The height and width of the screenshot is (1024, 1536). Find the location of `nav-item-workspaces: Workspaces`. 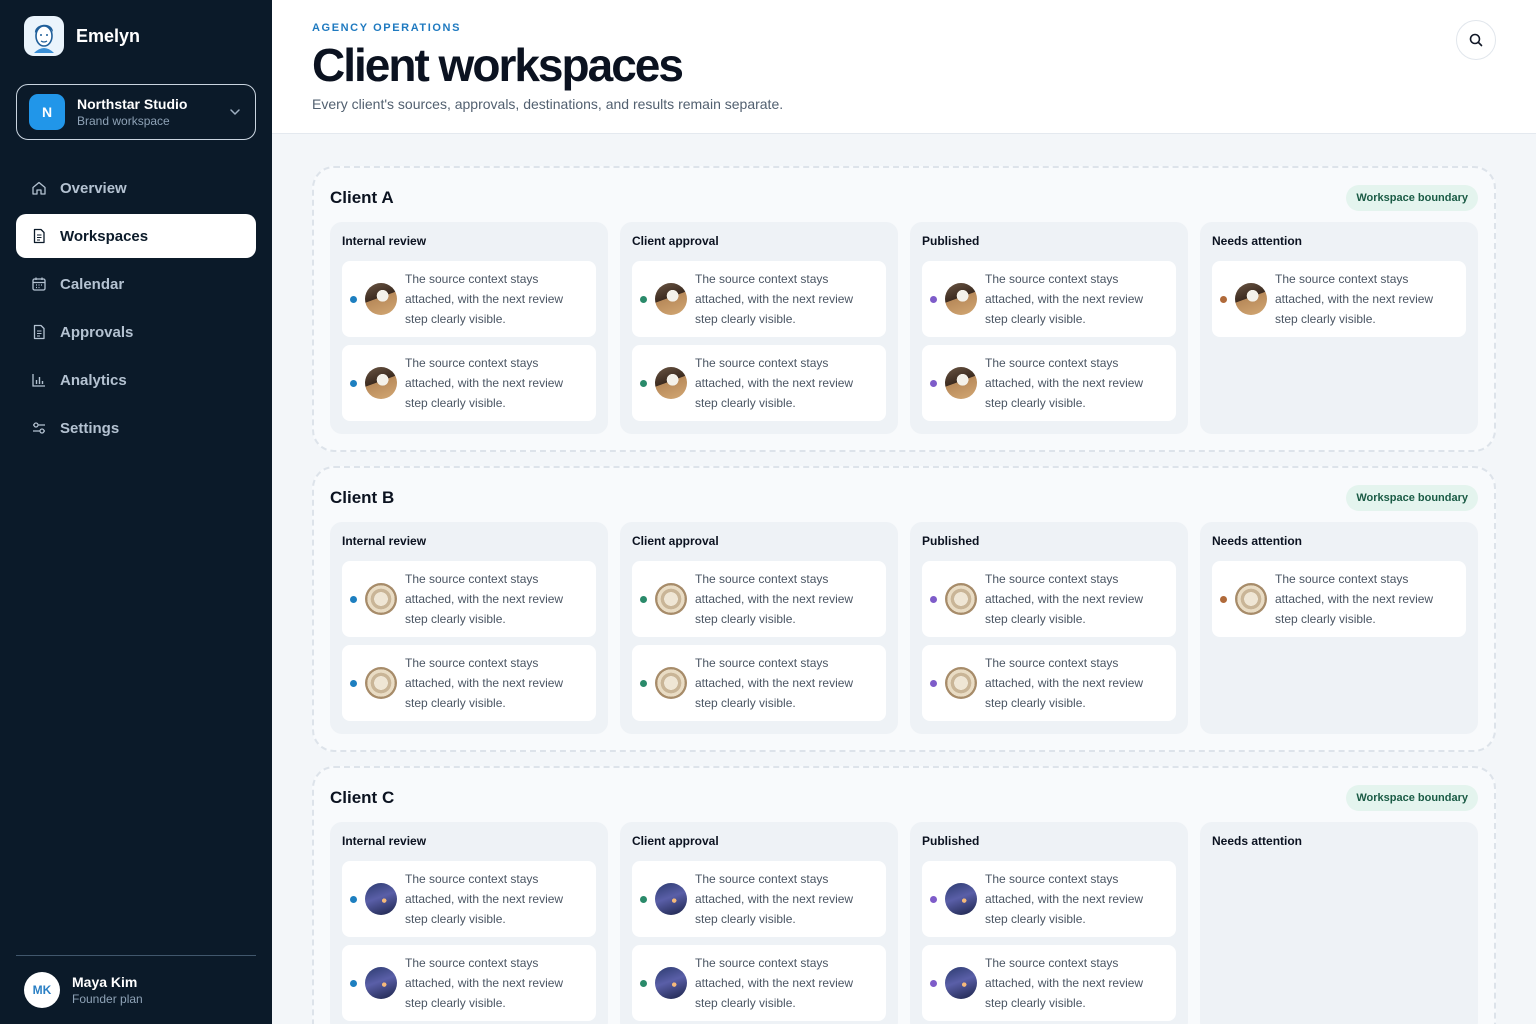

nav-item-workspaces: Workspaces is located at coordinates (136, 236).